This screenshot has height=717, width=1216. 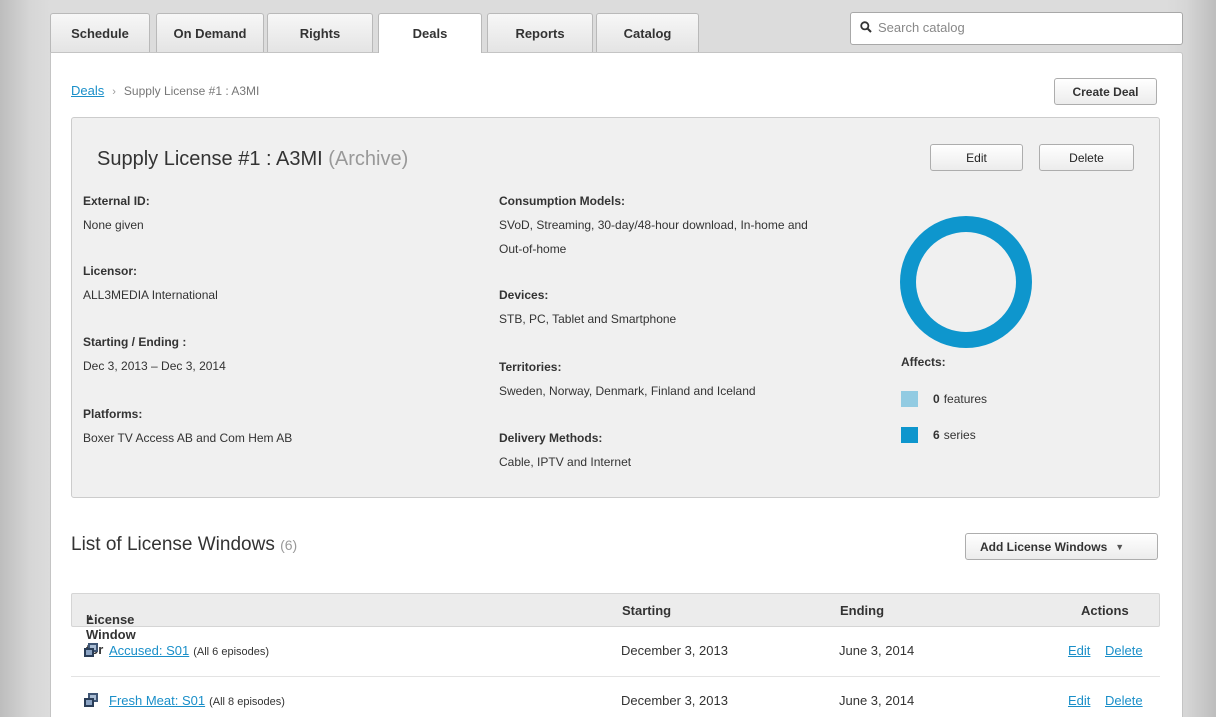 What do you see at coordinates (150, 283) in the screenshot?
I see `licensor-field: Licensor: ALL3MEDIA International` at bounding box center [150, 283].